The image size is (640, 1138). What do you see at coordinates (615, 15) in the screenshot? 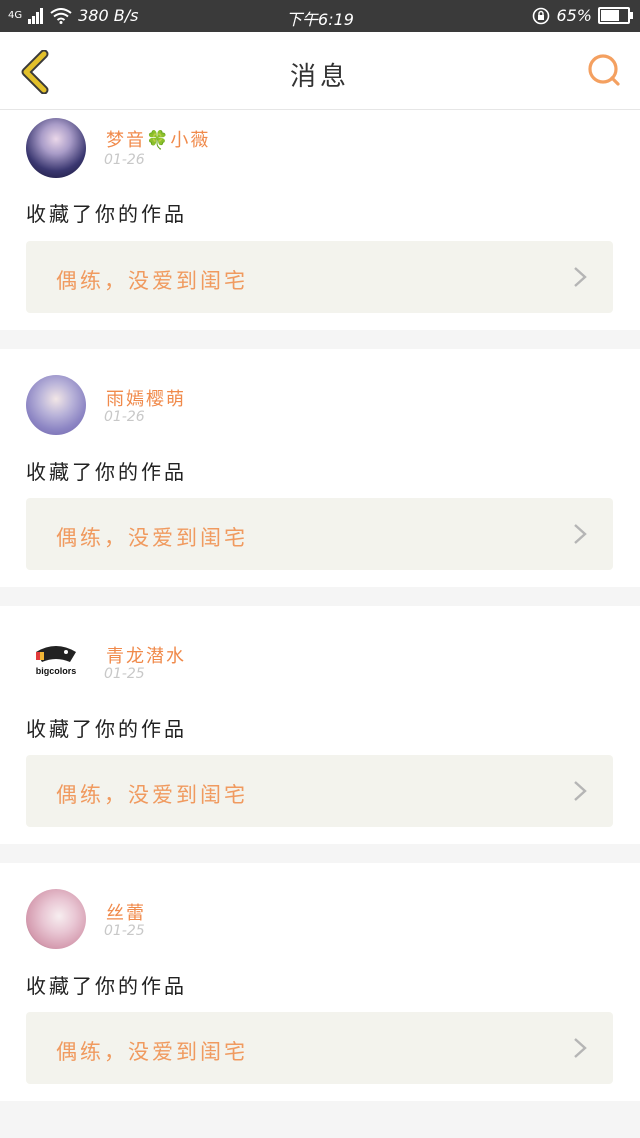
I see `battery-icon` at bounding box center [615, 15].